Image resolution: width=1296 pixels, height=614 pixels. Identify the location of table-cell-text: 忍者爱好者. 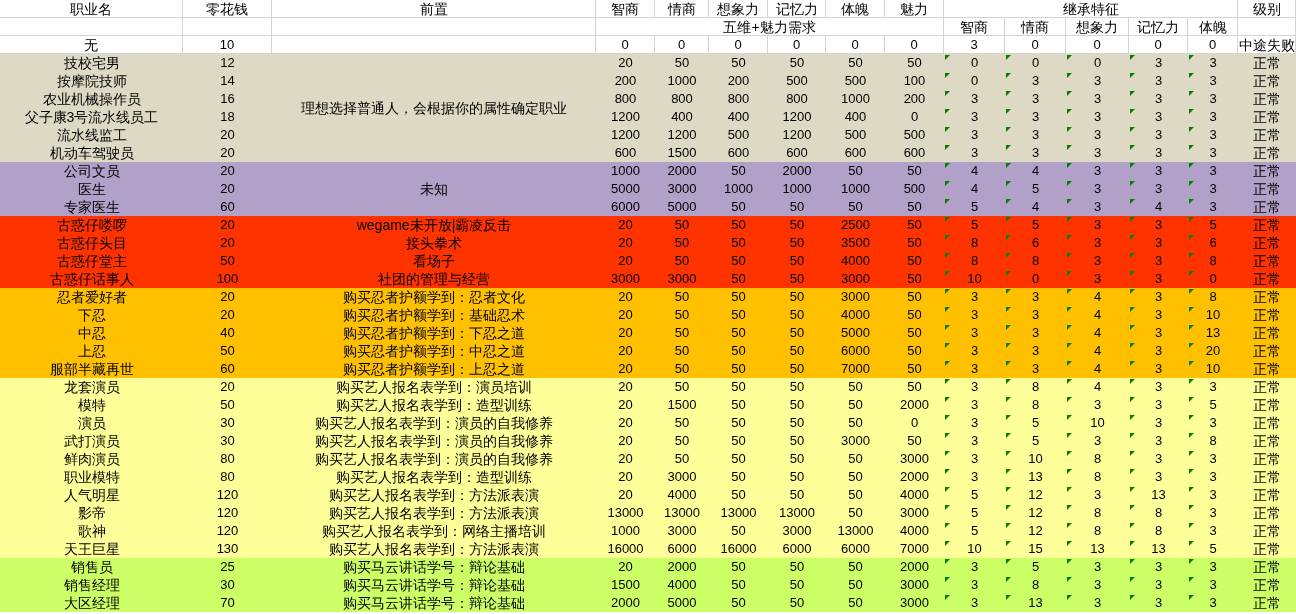
(91, 297).